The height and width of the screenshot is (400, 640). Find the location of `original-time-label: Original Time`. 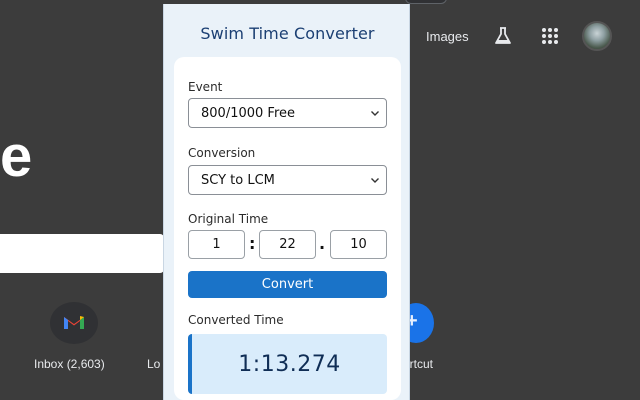

original-time-label: Original Time is located at coordinates (228, 219).